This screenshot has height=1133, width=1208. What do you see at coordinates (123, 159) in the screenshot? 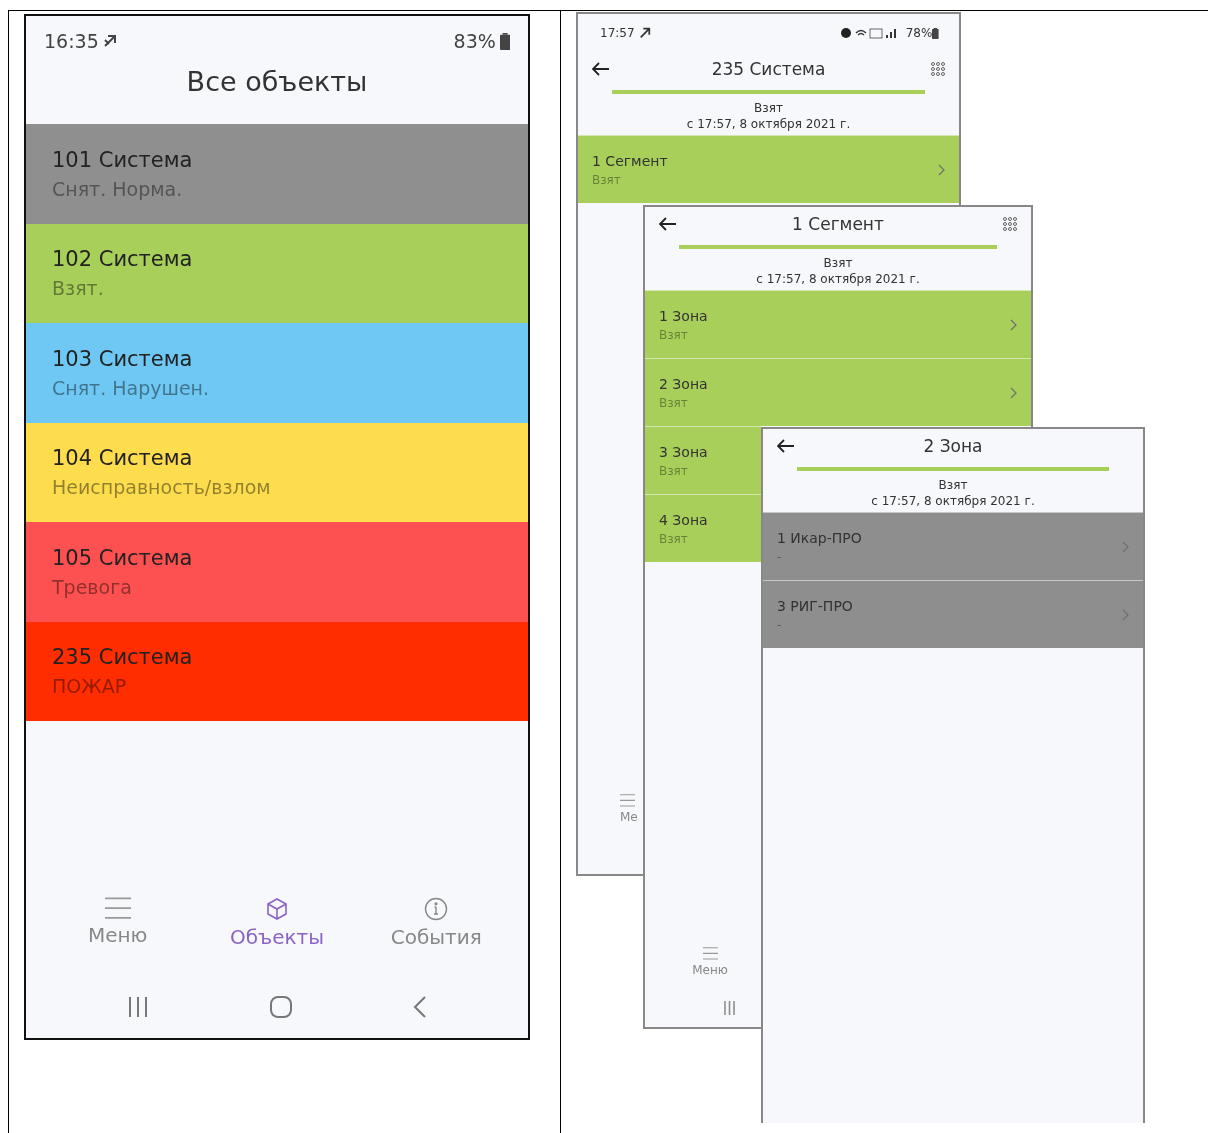
I see `object-name: 101 Система` at bounding box center [123, 159].